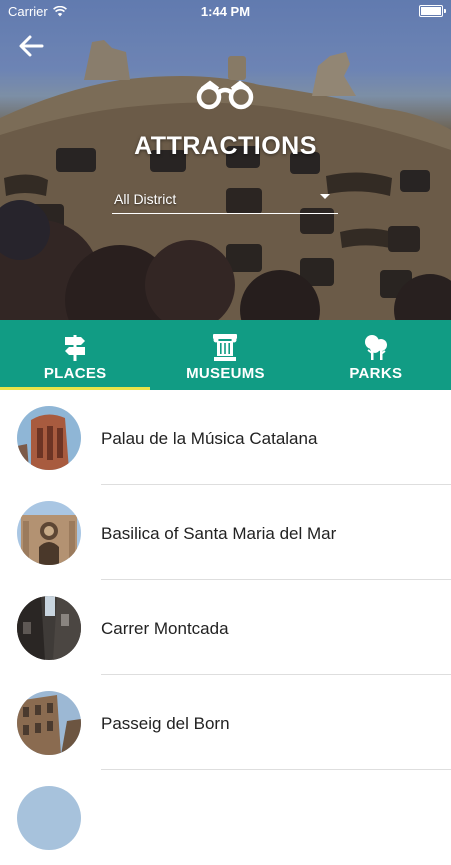 Image resolution: width=451 pixels, height=865 pixels. What do you see at coordinates (225, 201) in the screenshot?
I see `district-dropdown: All District` at bounding box center [225, 201].